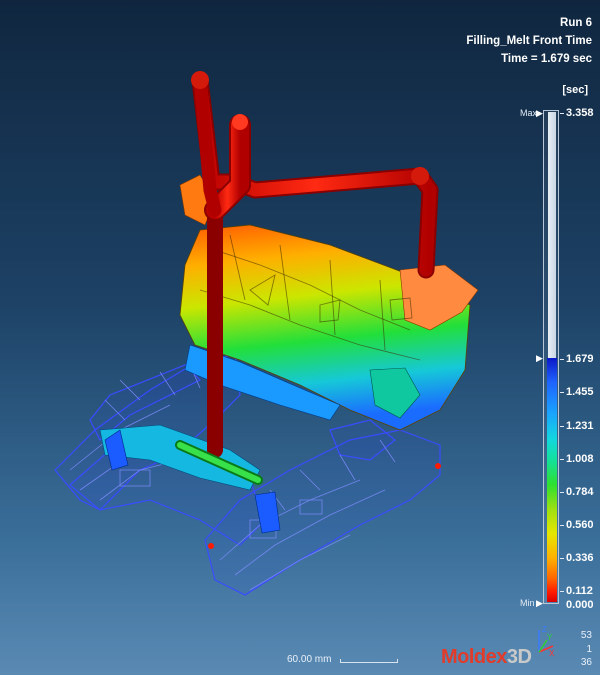  What do you see at coordinates (527, 603) in the screenshot?
I see `legend-min-label: Min` at bounding box center [527, 603].